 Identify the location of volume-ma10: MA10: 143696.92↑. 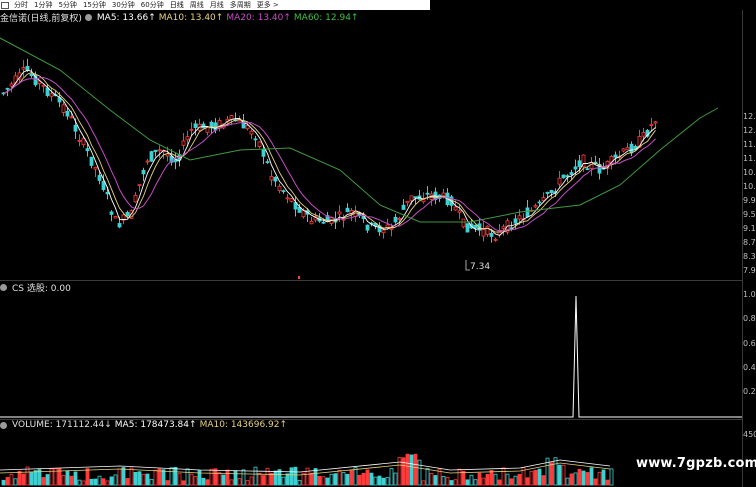
(243, 425).